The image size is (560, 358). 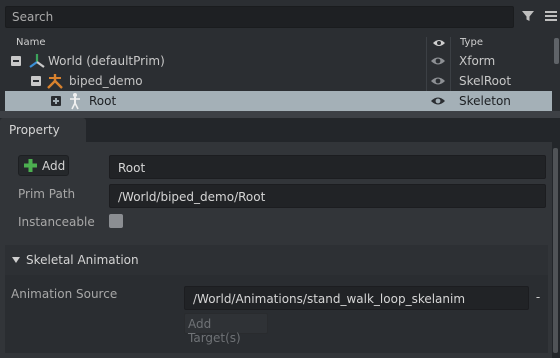 I want to click on tree-row-type: Skeleton, so click(x=485, y=101).